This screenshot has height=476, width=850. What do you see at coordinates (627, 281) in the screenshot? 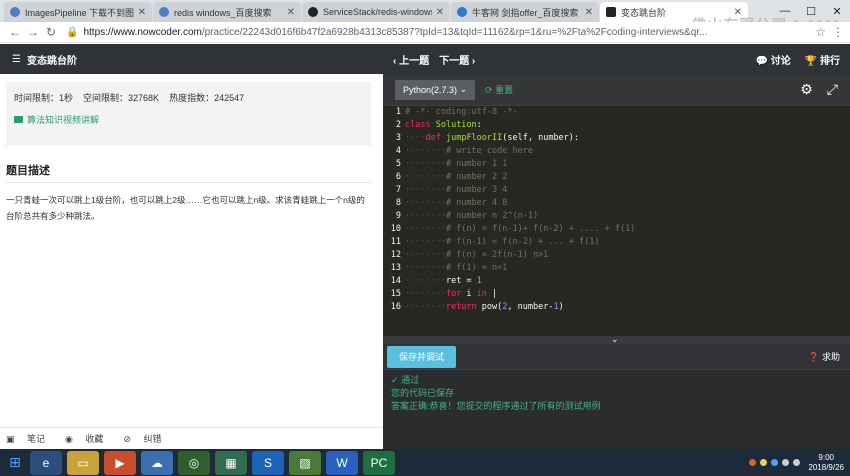
I see `code-line: ········ret = 1` at bounding box center [627, 281].